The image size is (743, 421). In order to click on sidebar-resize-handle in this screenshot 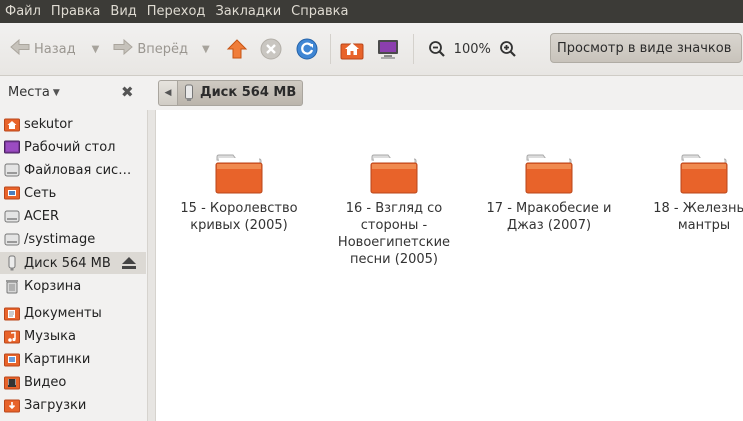, I will do `click(152, 265)`.